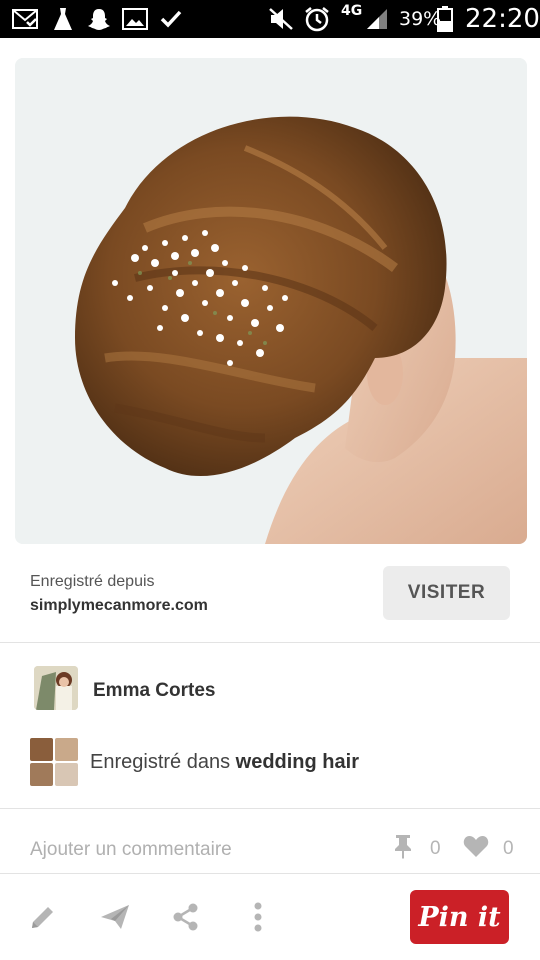 The height and width of the screenshot is (960, 540). Describe the element at coordinates (476, 849) in the screenshot. I see `heart-icon` at that location.